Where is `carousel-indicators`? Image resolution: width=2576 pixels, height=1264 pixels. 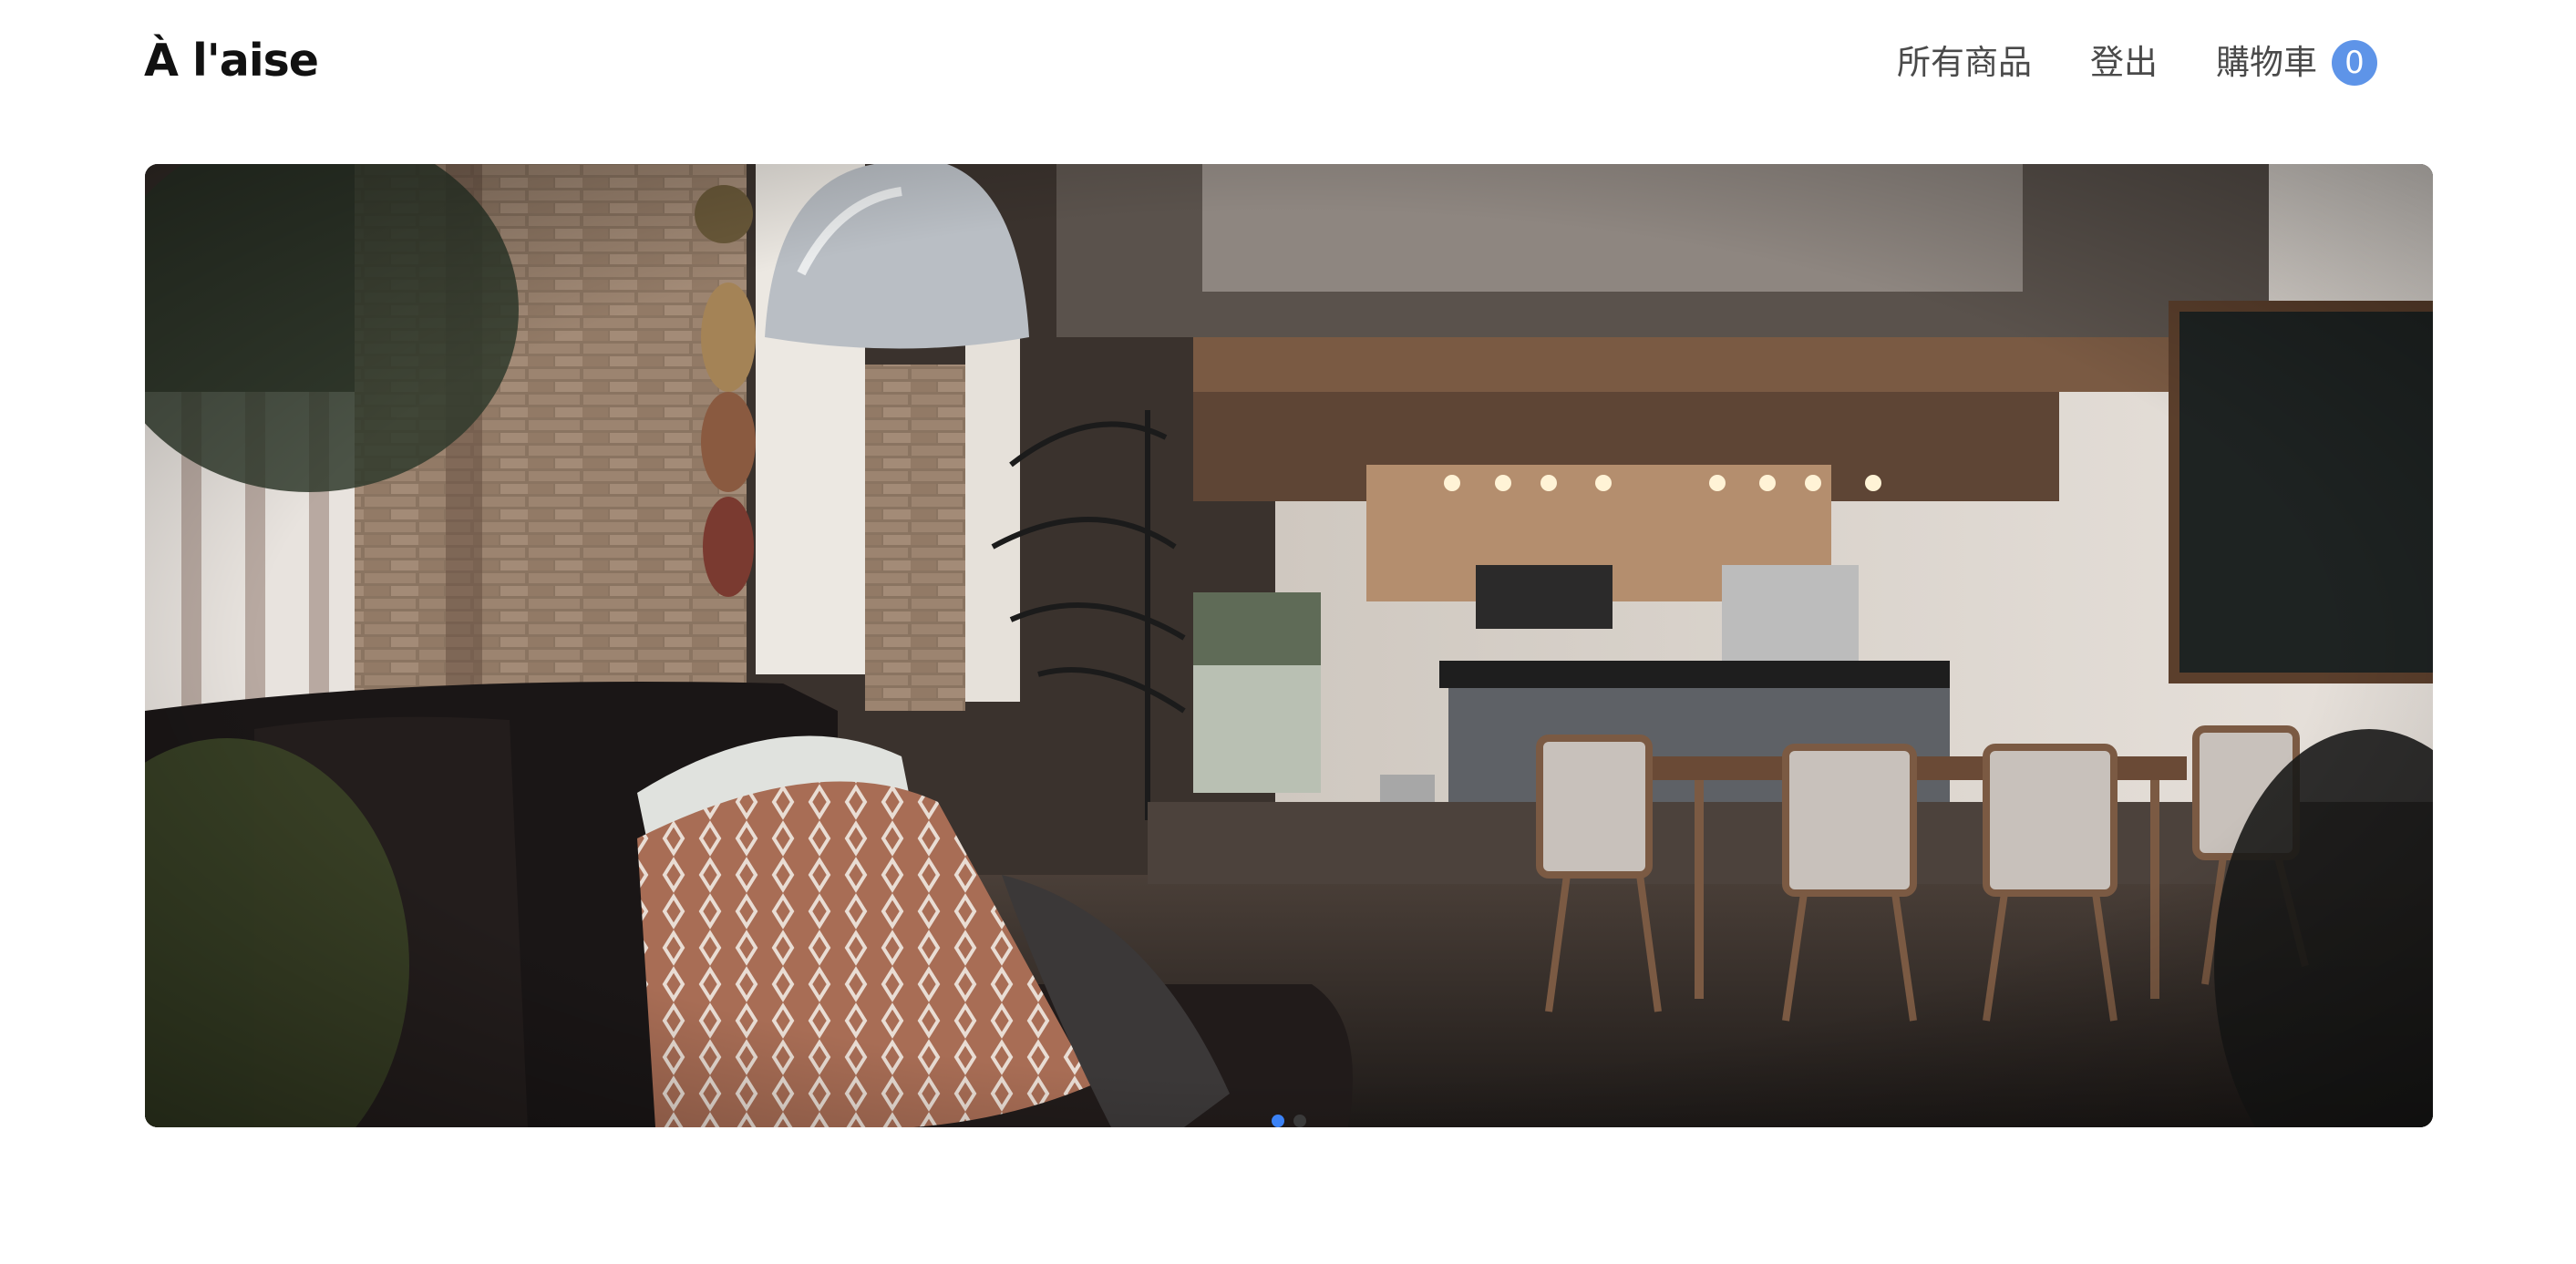
carousel-indicators is located at coordinates (1289, 1121).